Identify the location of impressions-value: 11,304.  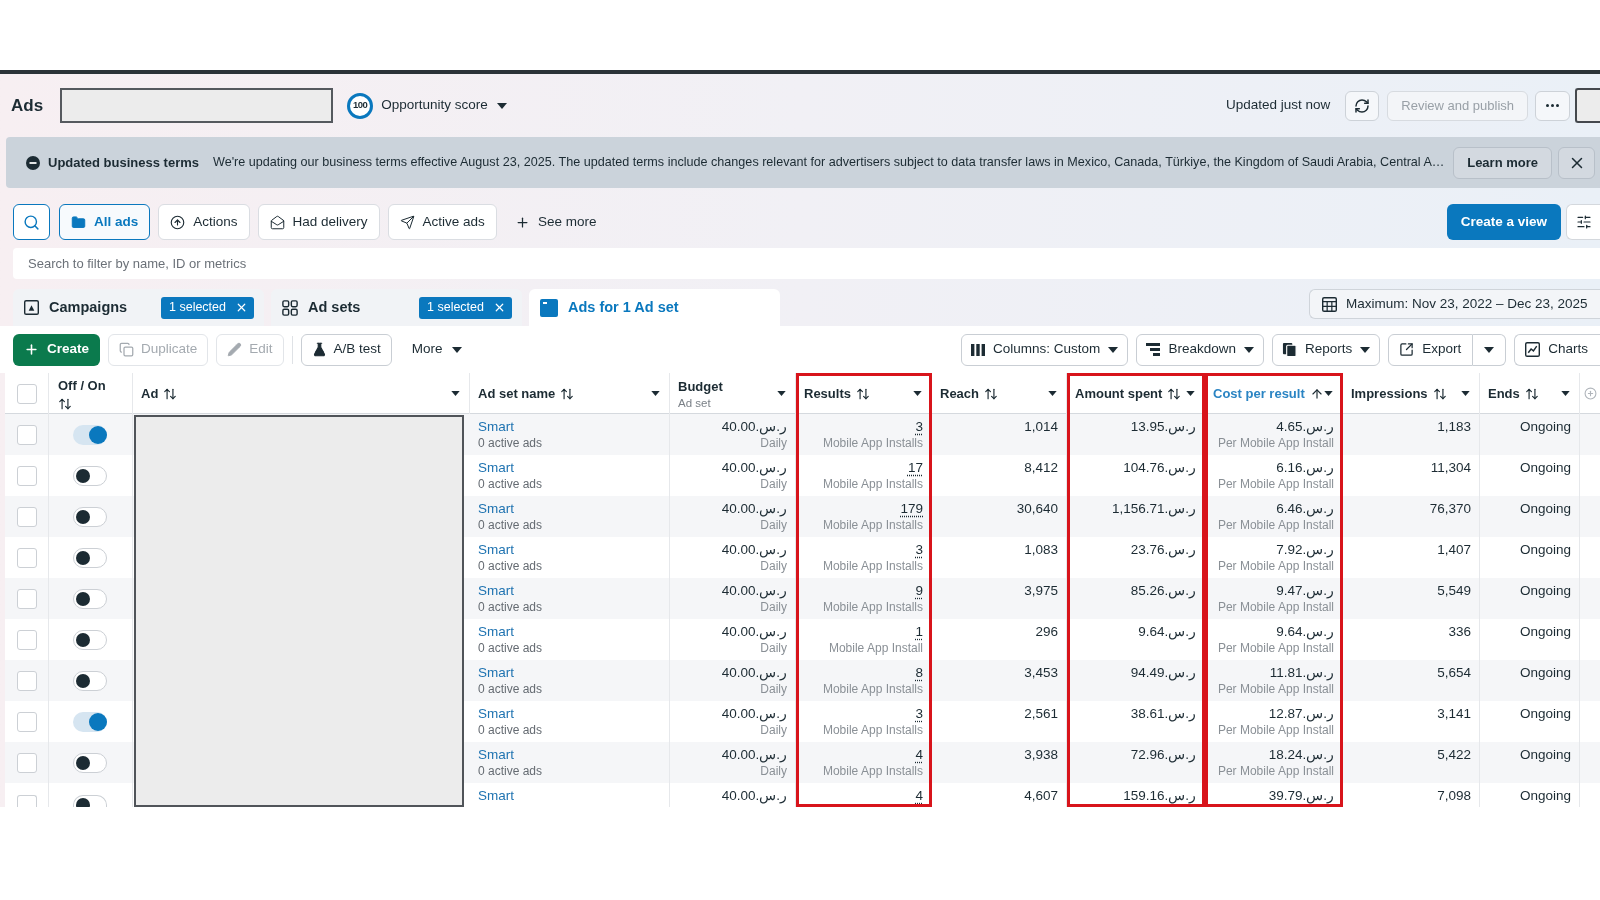
(1450, 467).